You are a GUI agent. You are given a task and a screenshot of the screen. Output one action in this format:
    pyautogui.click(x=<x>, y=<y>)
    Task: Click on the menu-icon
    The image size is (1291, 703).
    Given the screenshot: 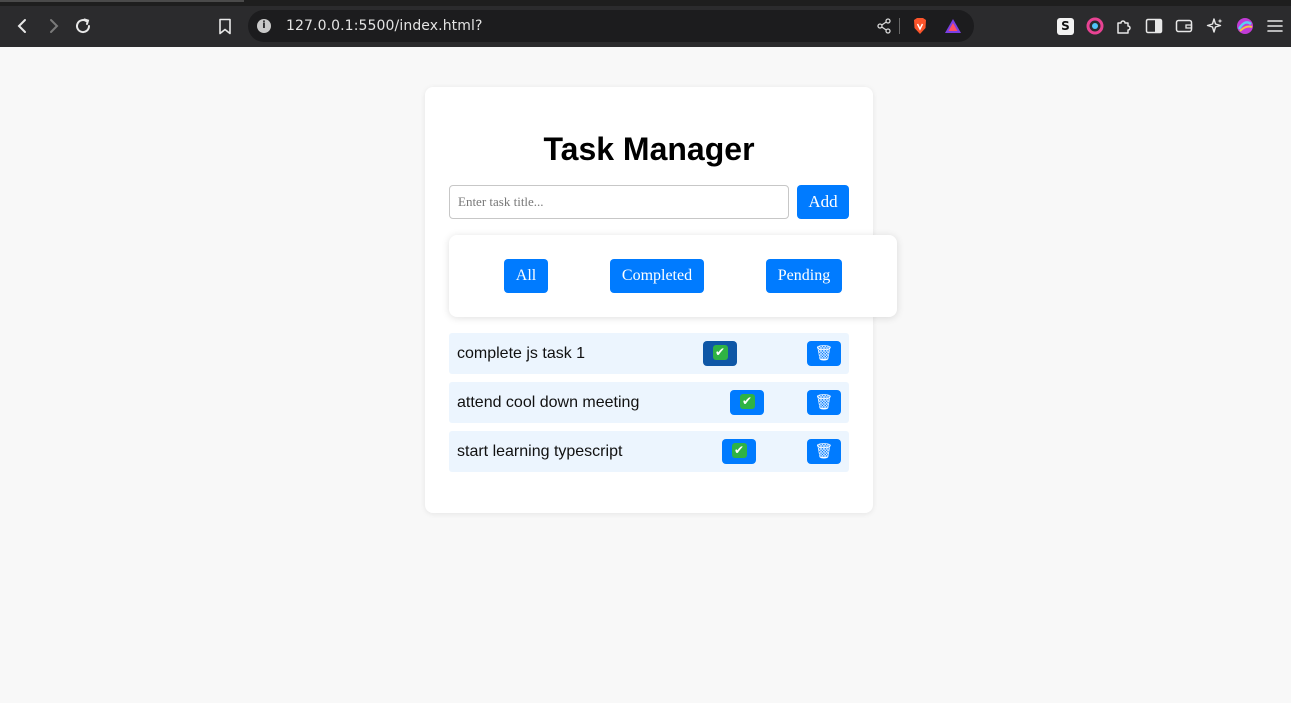 What is the action you would take?
    pyautogui.click(x=1275, y=26)
    